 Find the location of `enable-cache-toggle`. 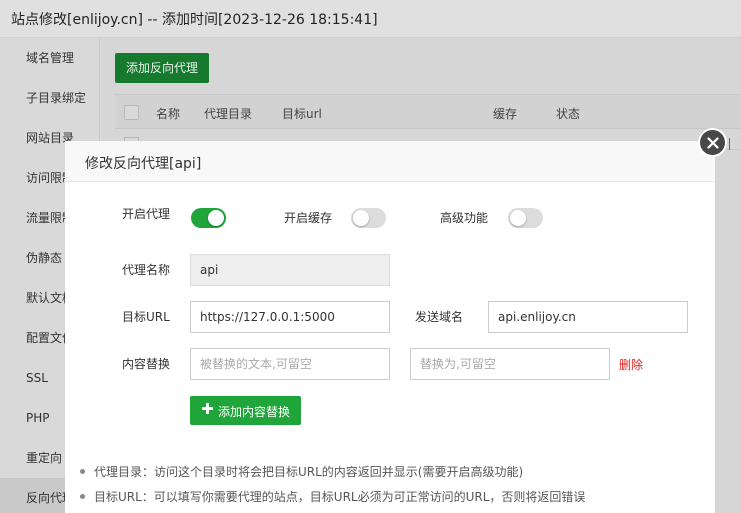

enable-cache-toggle is located at coordinates (368, 218).